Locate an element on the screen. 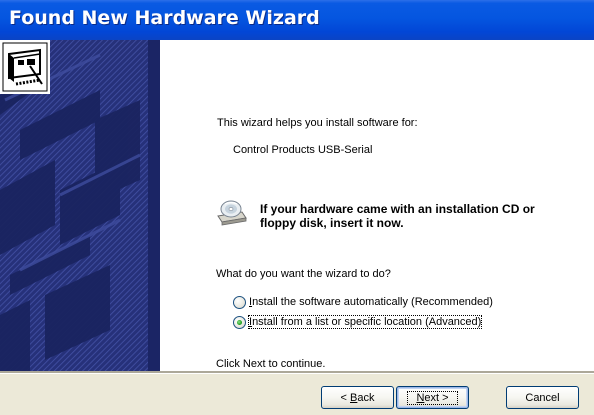 The height and width of the screenshot is (415, 594). device-name: Control Products USB-Serial is located at coordinates (303, 150).